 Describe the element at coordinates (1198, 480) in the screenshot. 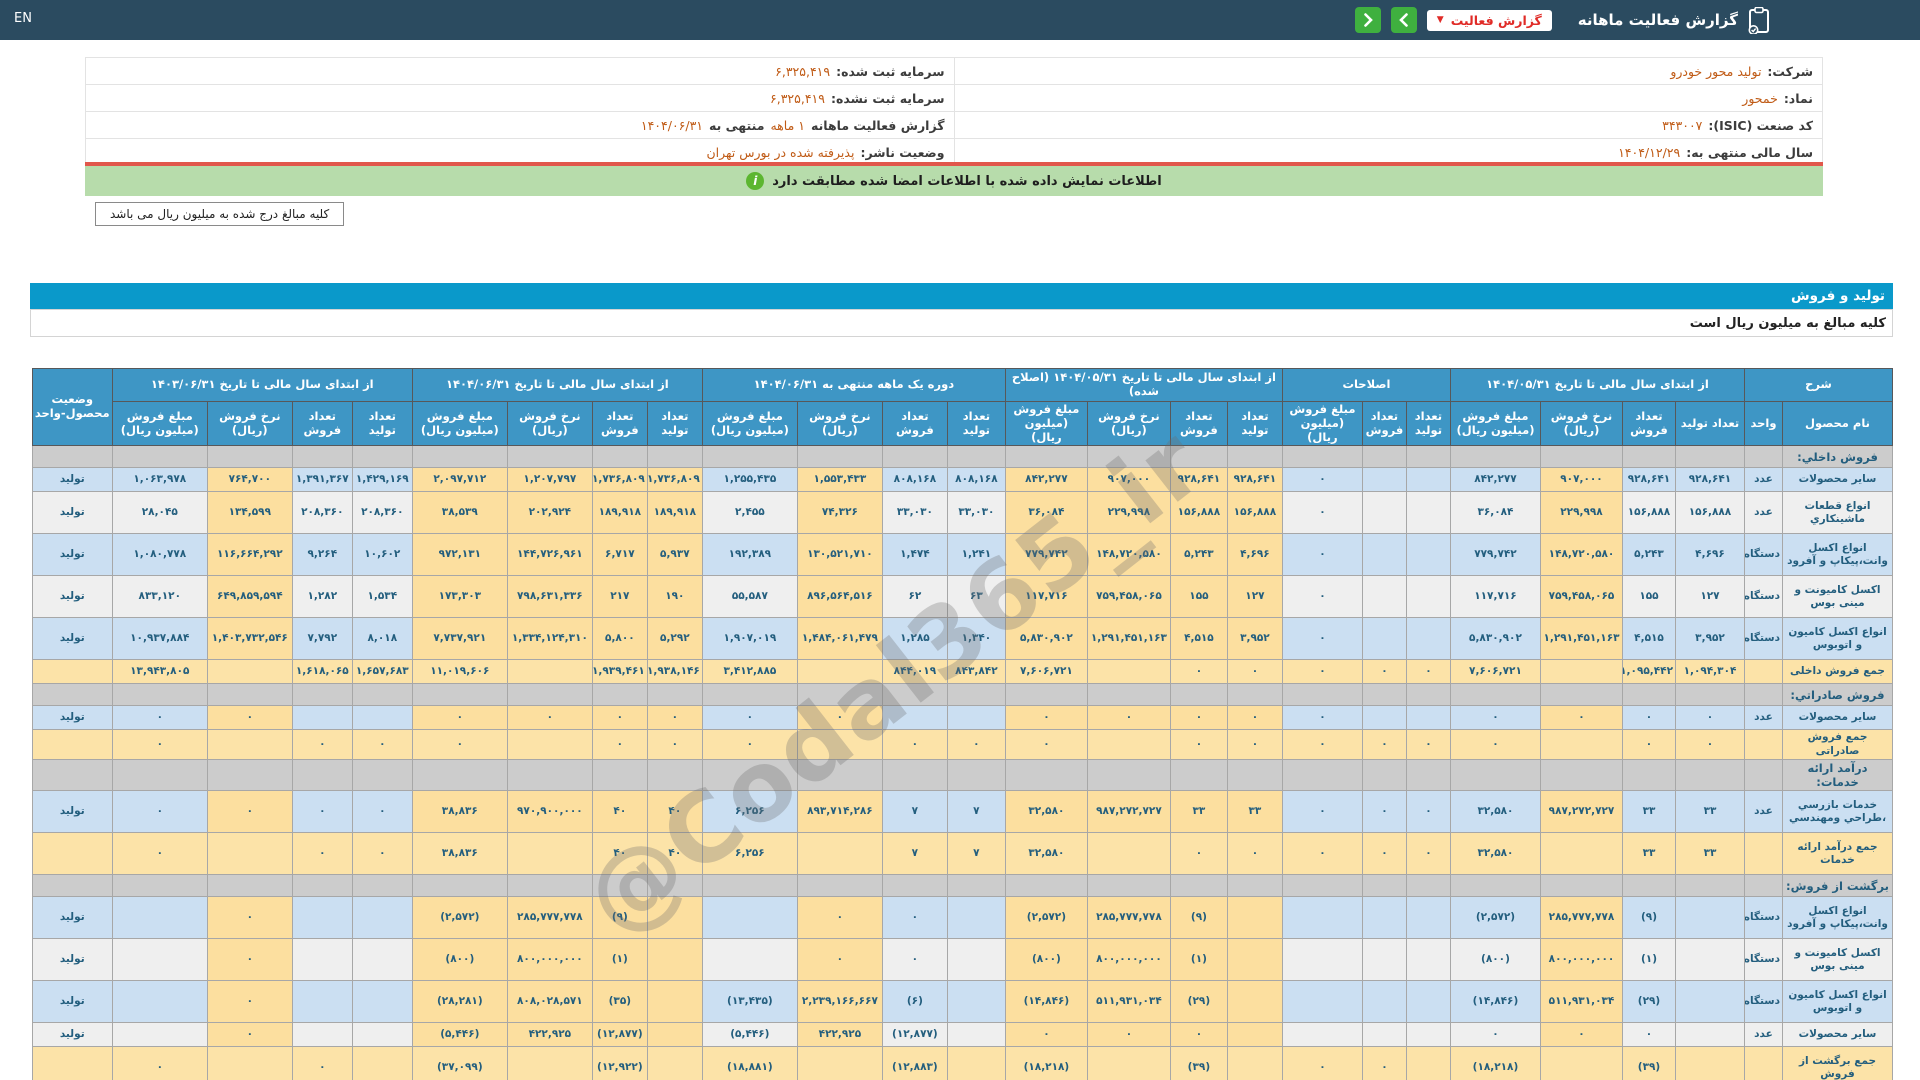

I see `cell-c-qty-sale: ۹۲۸,۶۴۱` at that location.